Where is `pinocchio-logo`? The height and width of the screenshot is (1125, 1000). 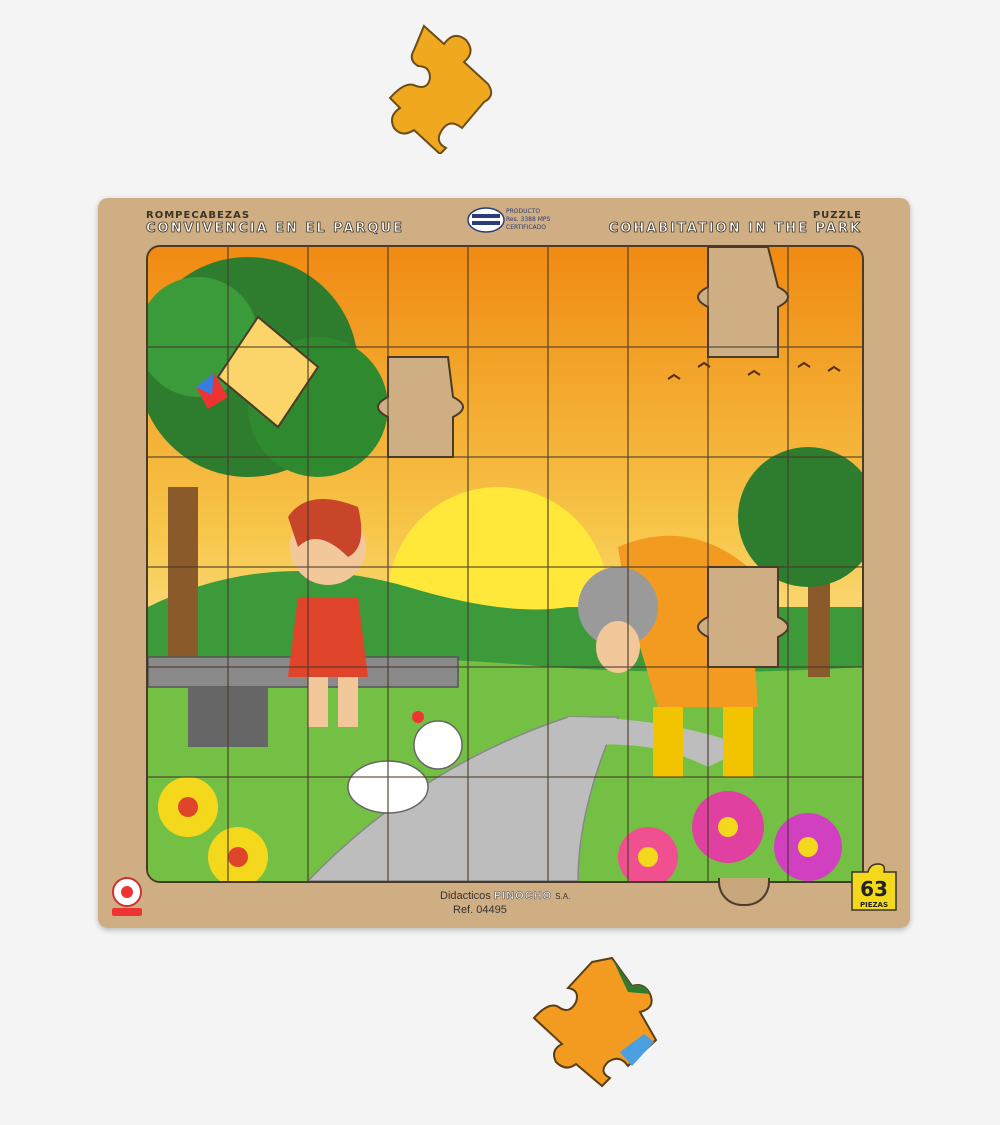 pinocchio-logo is located at coordinates (127, 896).